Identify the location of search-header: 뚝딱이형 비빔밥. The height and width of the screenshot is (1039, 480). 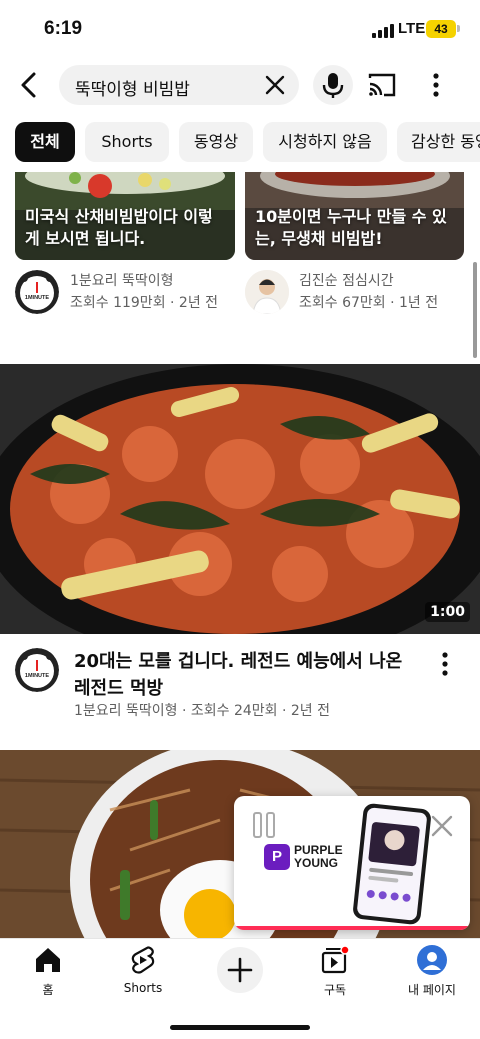
(240, 85).